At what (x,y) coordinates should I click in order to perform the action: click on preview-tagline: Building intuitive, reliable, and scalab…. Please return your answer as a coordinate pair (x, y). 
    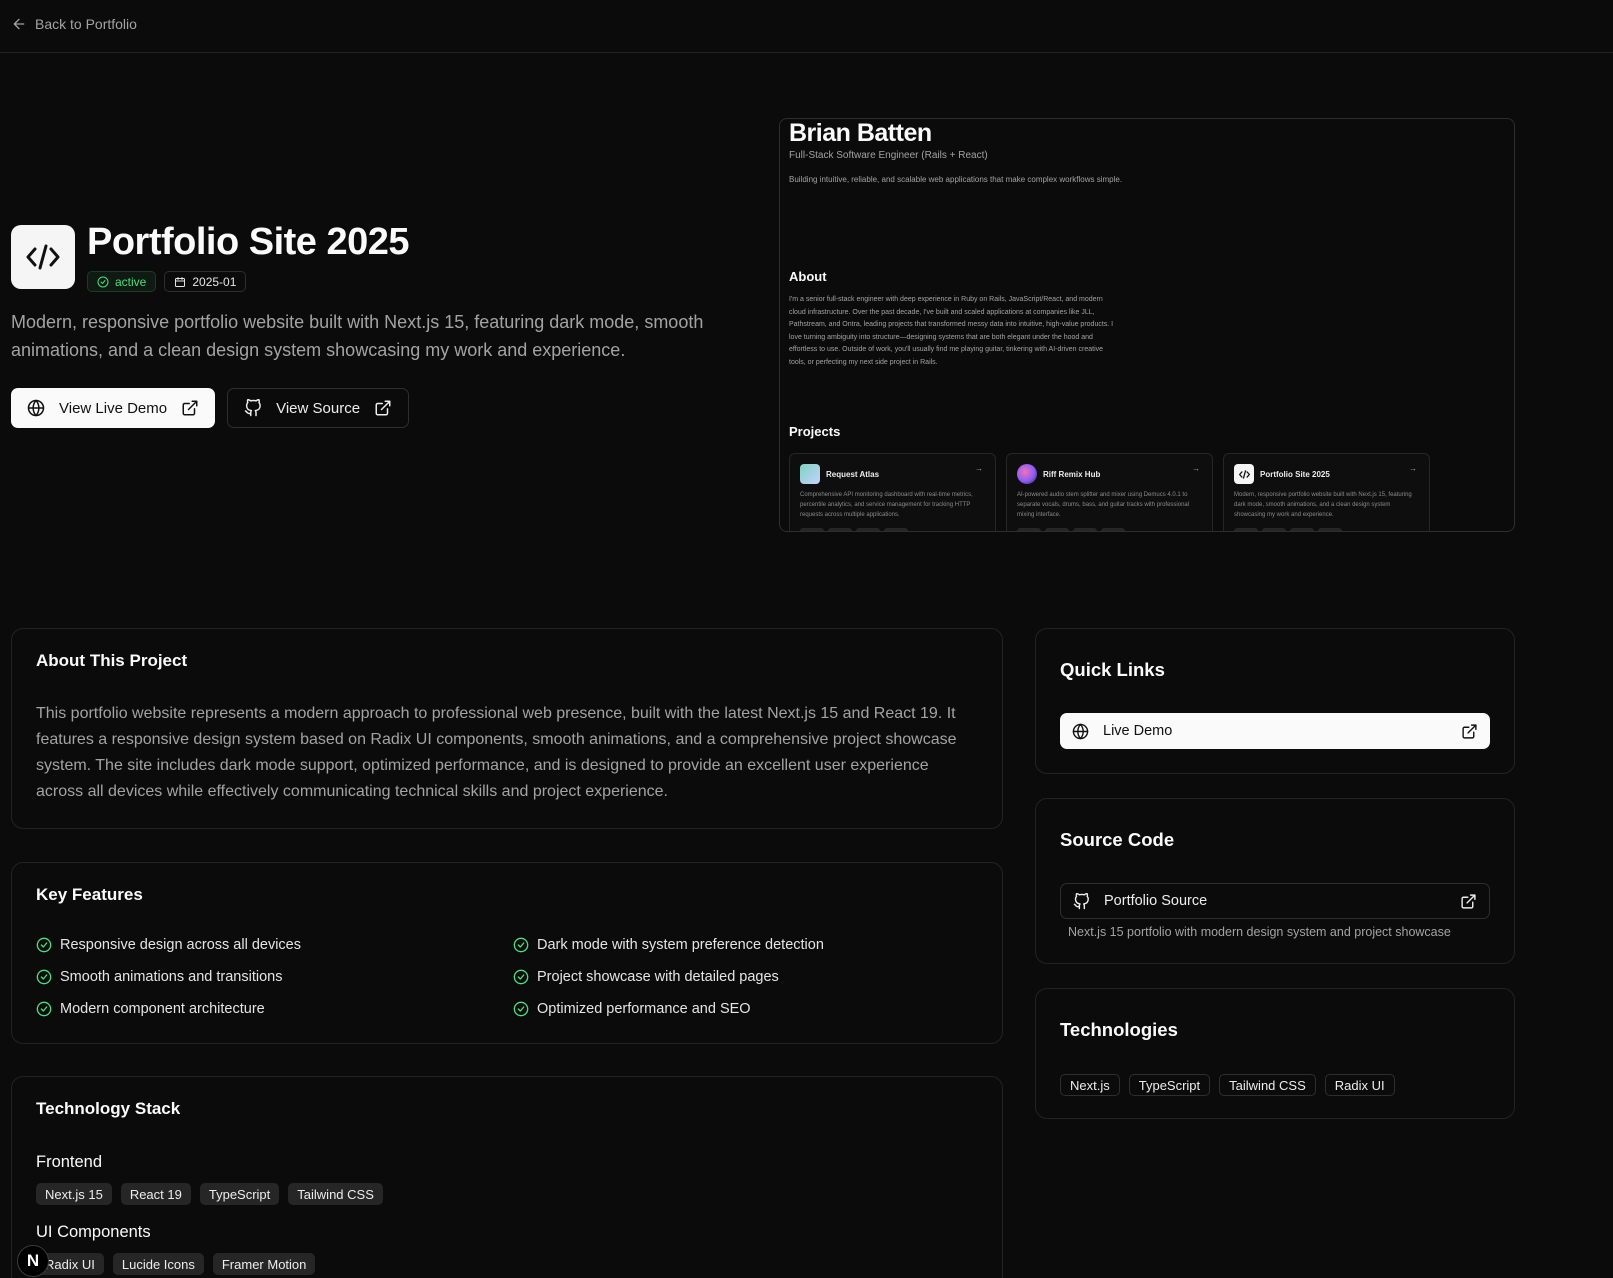
    Looking at the image, I should click on (956, 179).